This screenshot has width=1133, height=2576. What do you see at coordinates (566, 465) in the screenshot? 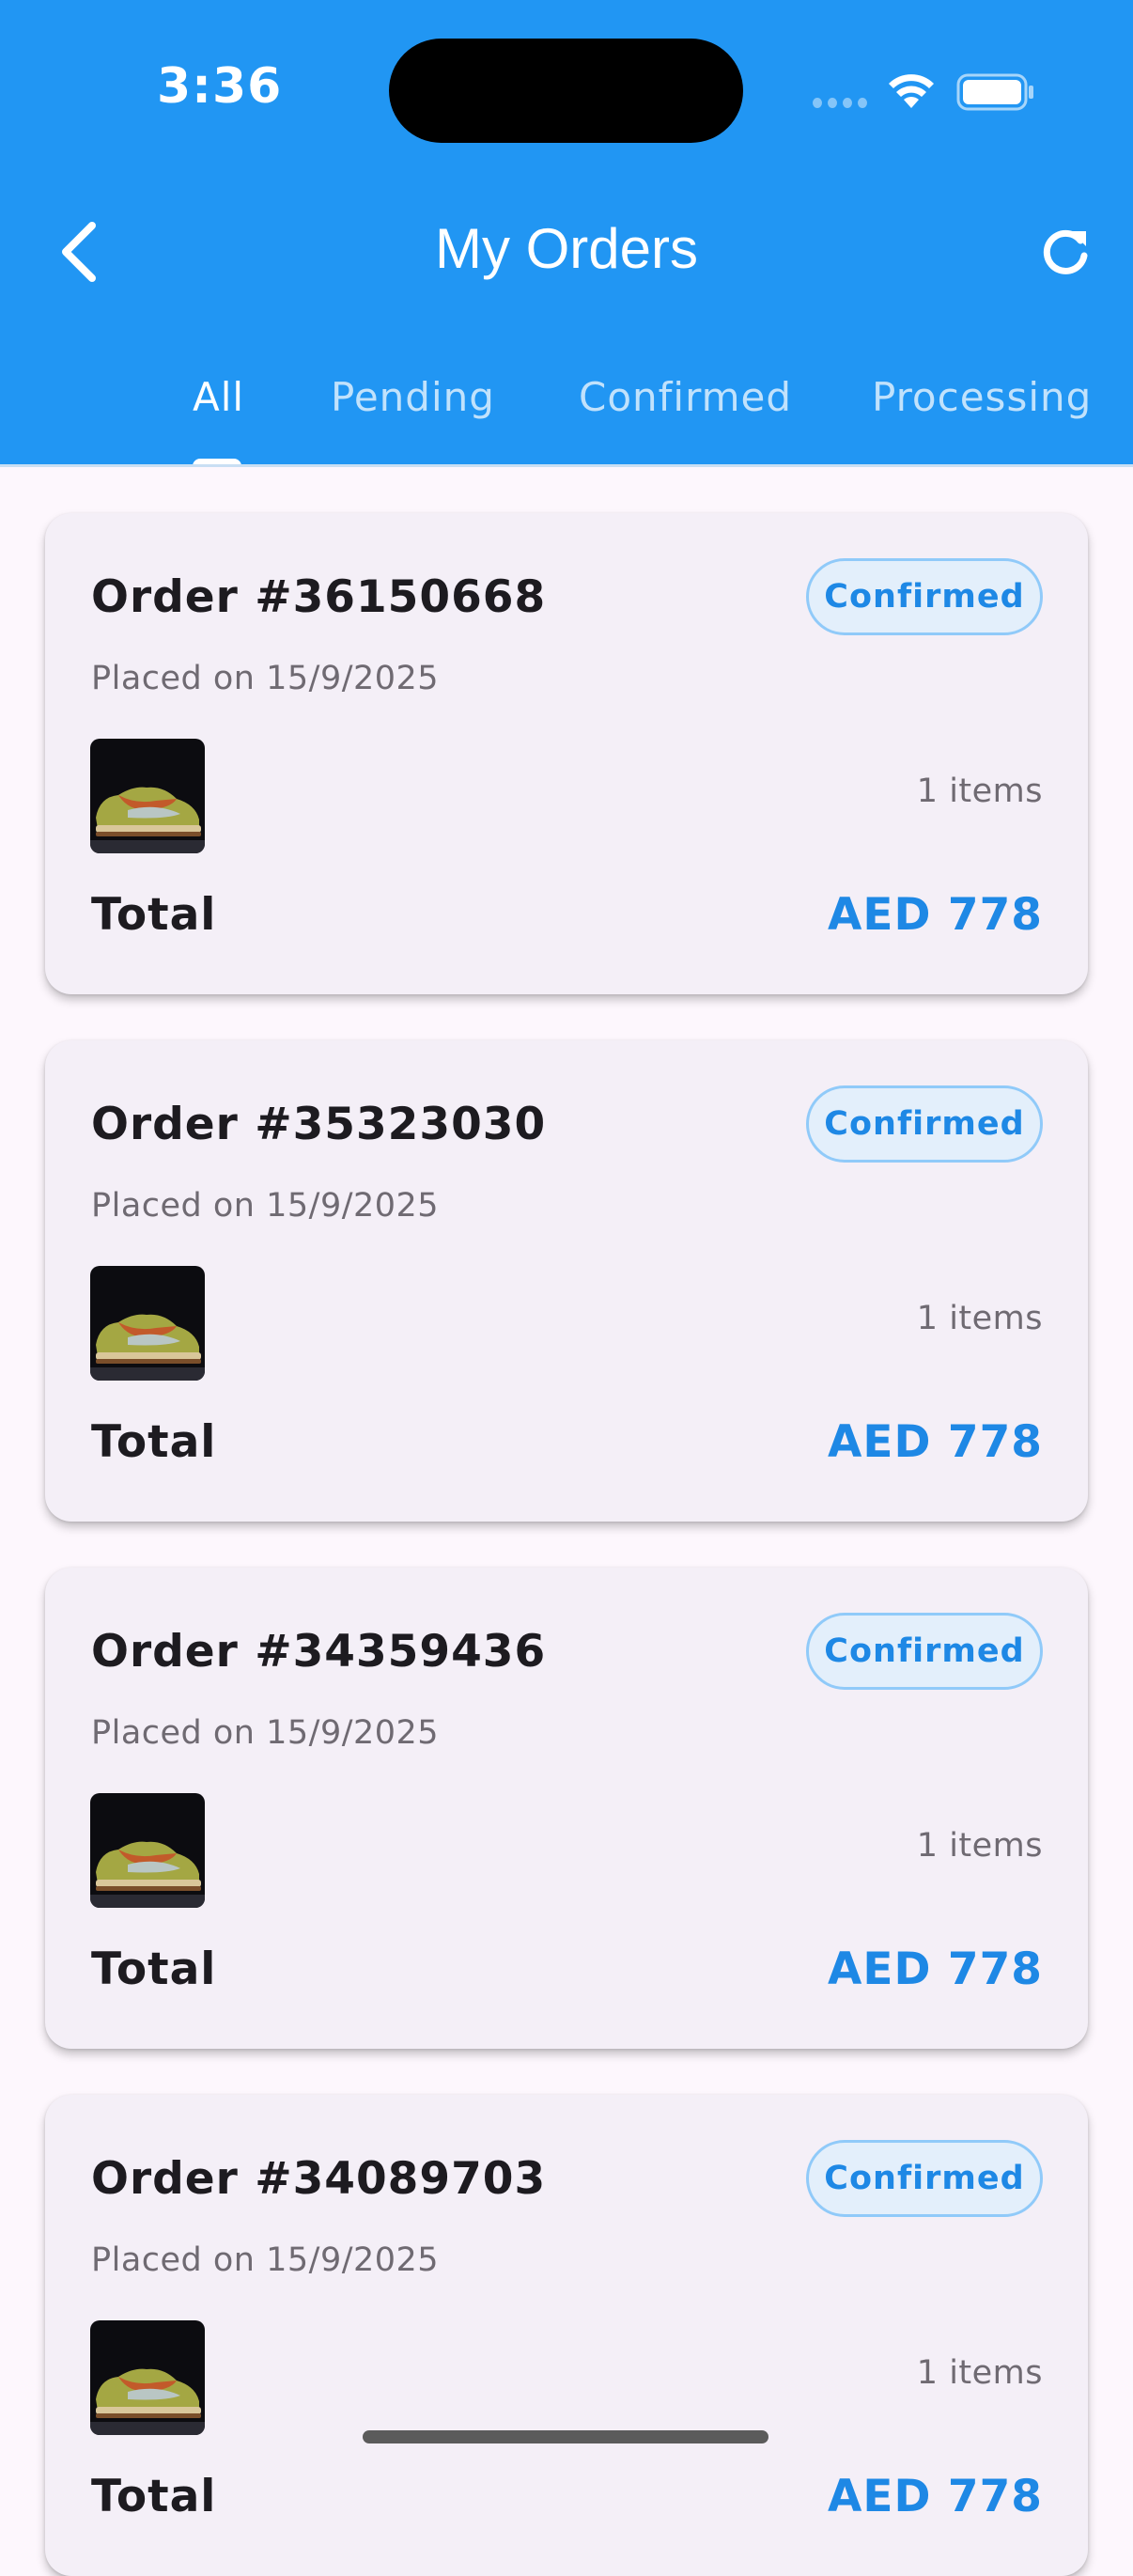
I see `header-divider` at bounding box center [566, 465].